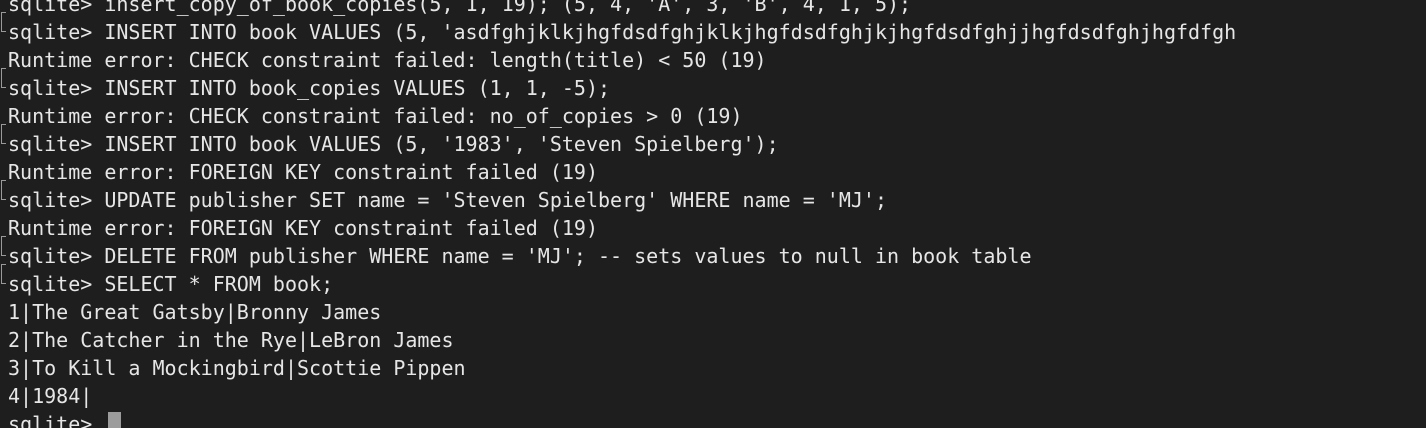 This screenshot has height=428, width=1426. Describe the element at coordinates (50, 396) in the screenshot. I see `terminal-line-result: 4|1984|` at that location.